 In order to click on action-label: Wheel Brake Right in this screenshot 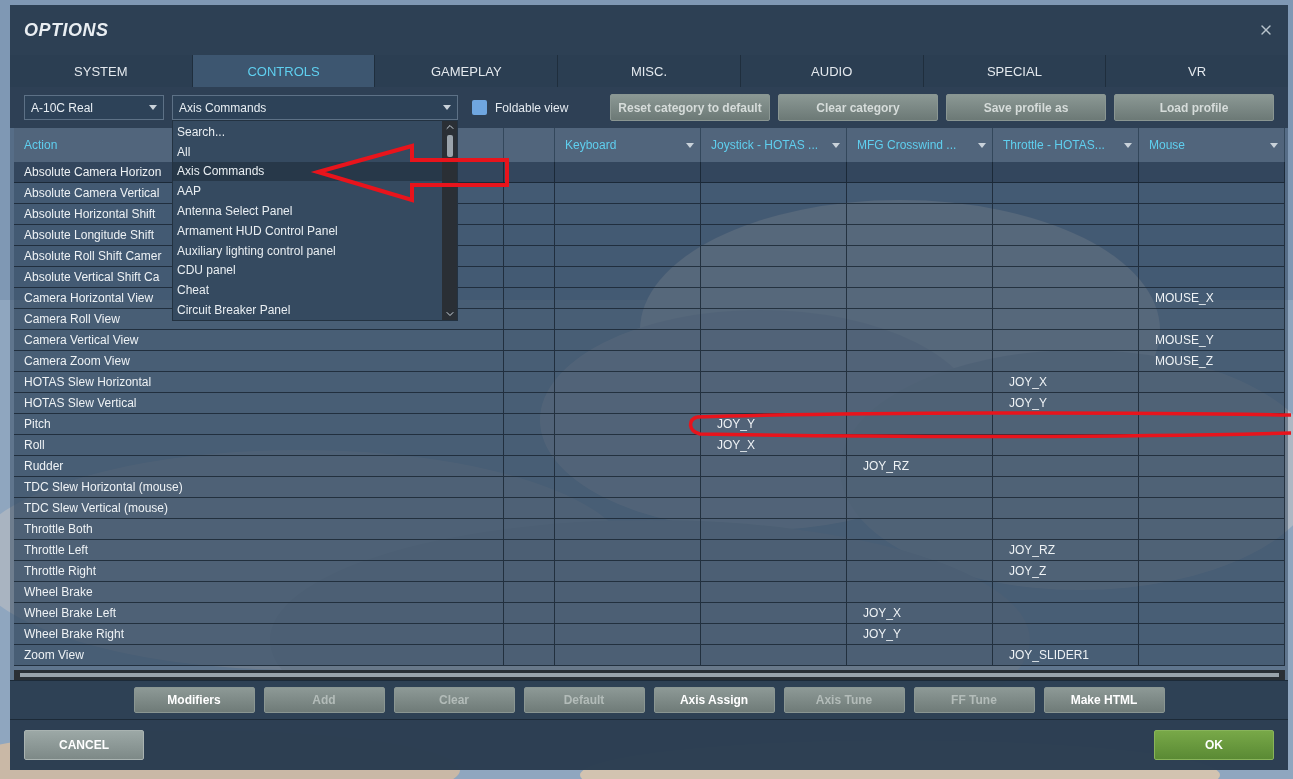, I will do `click(74, 634)`.